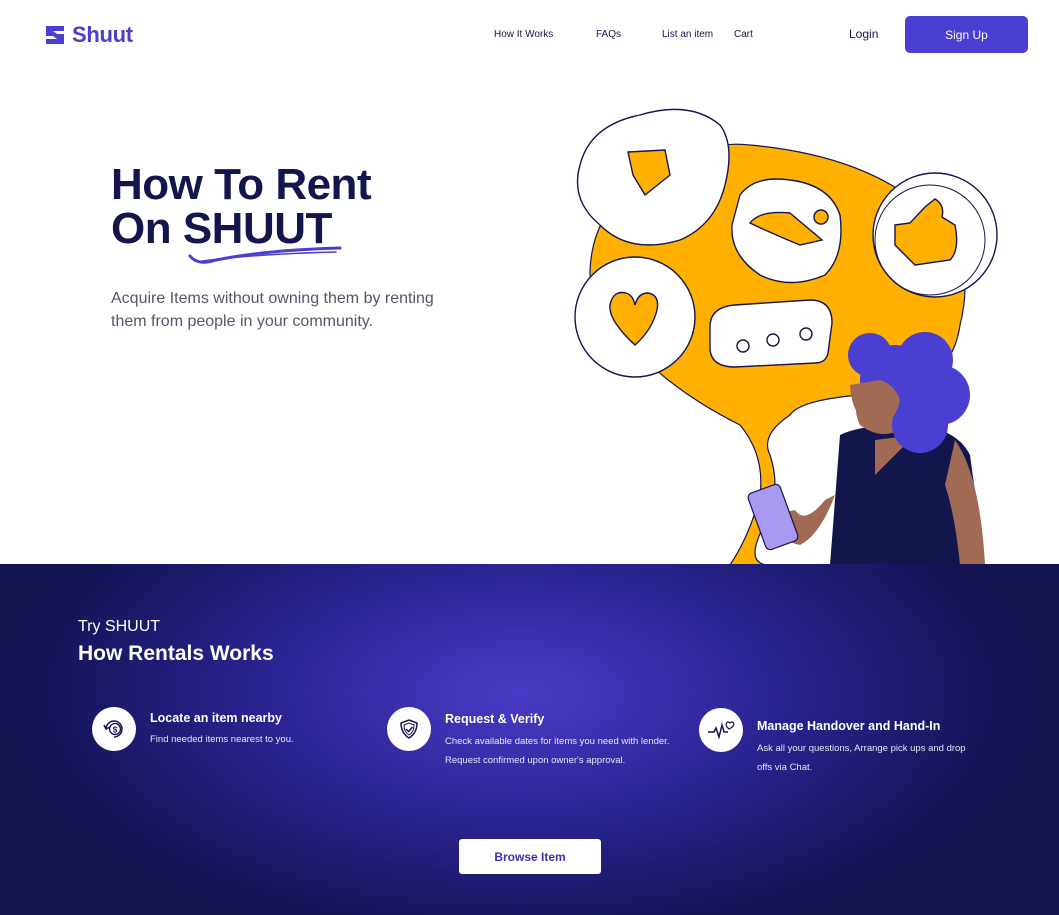  What do you see at coordinates (743, 34) in the screenshot?
I see `nav-cart: Cart` at bounding box center [743, 34].